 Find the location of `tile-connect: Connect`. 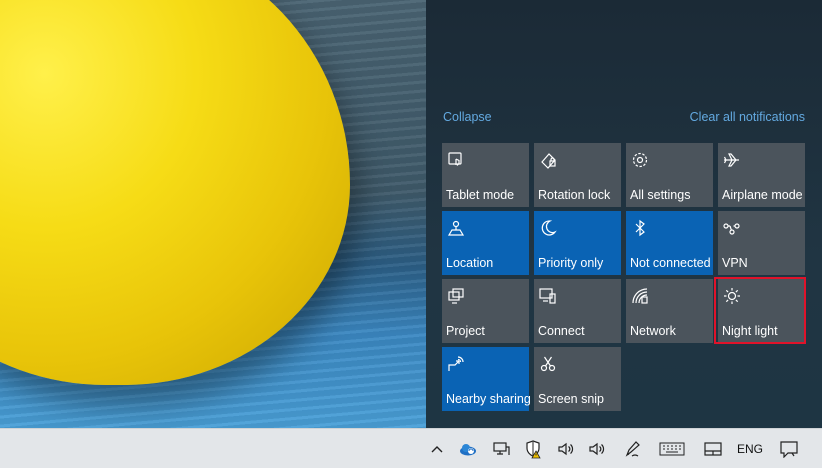

tile-connect: Connect is located at coordinates (577, 311).